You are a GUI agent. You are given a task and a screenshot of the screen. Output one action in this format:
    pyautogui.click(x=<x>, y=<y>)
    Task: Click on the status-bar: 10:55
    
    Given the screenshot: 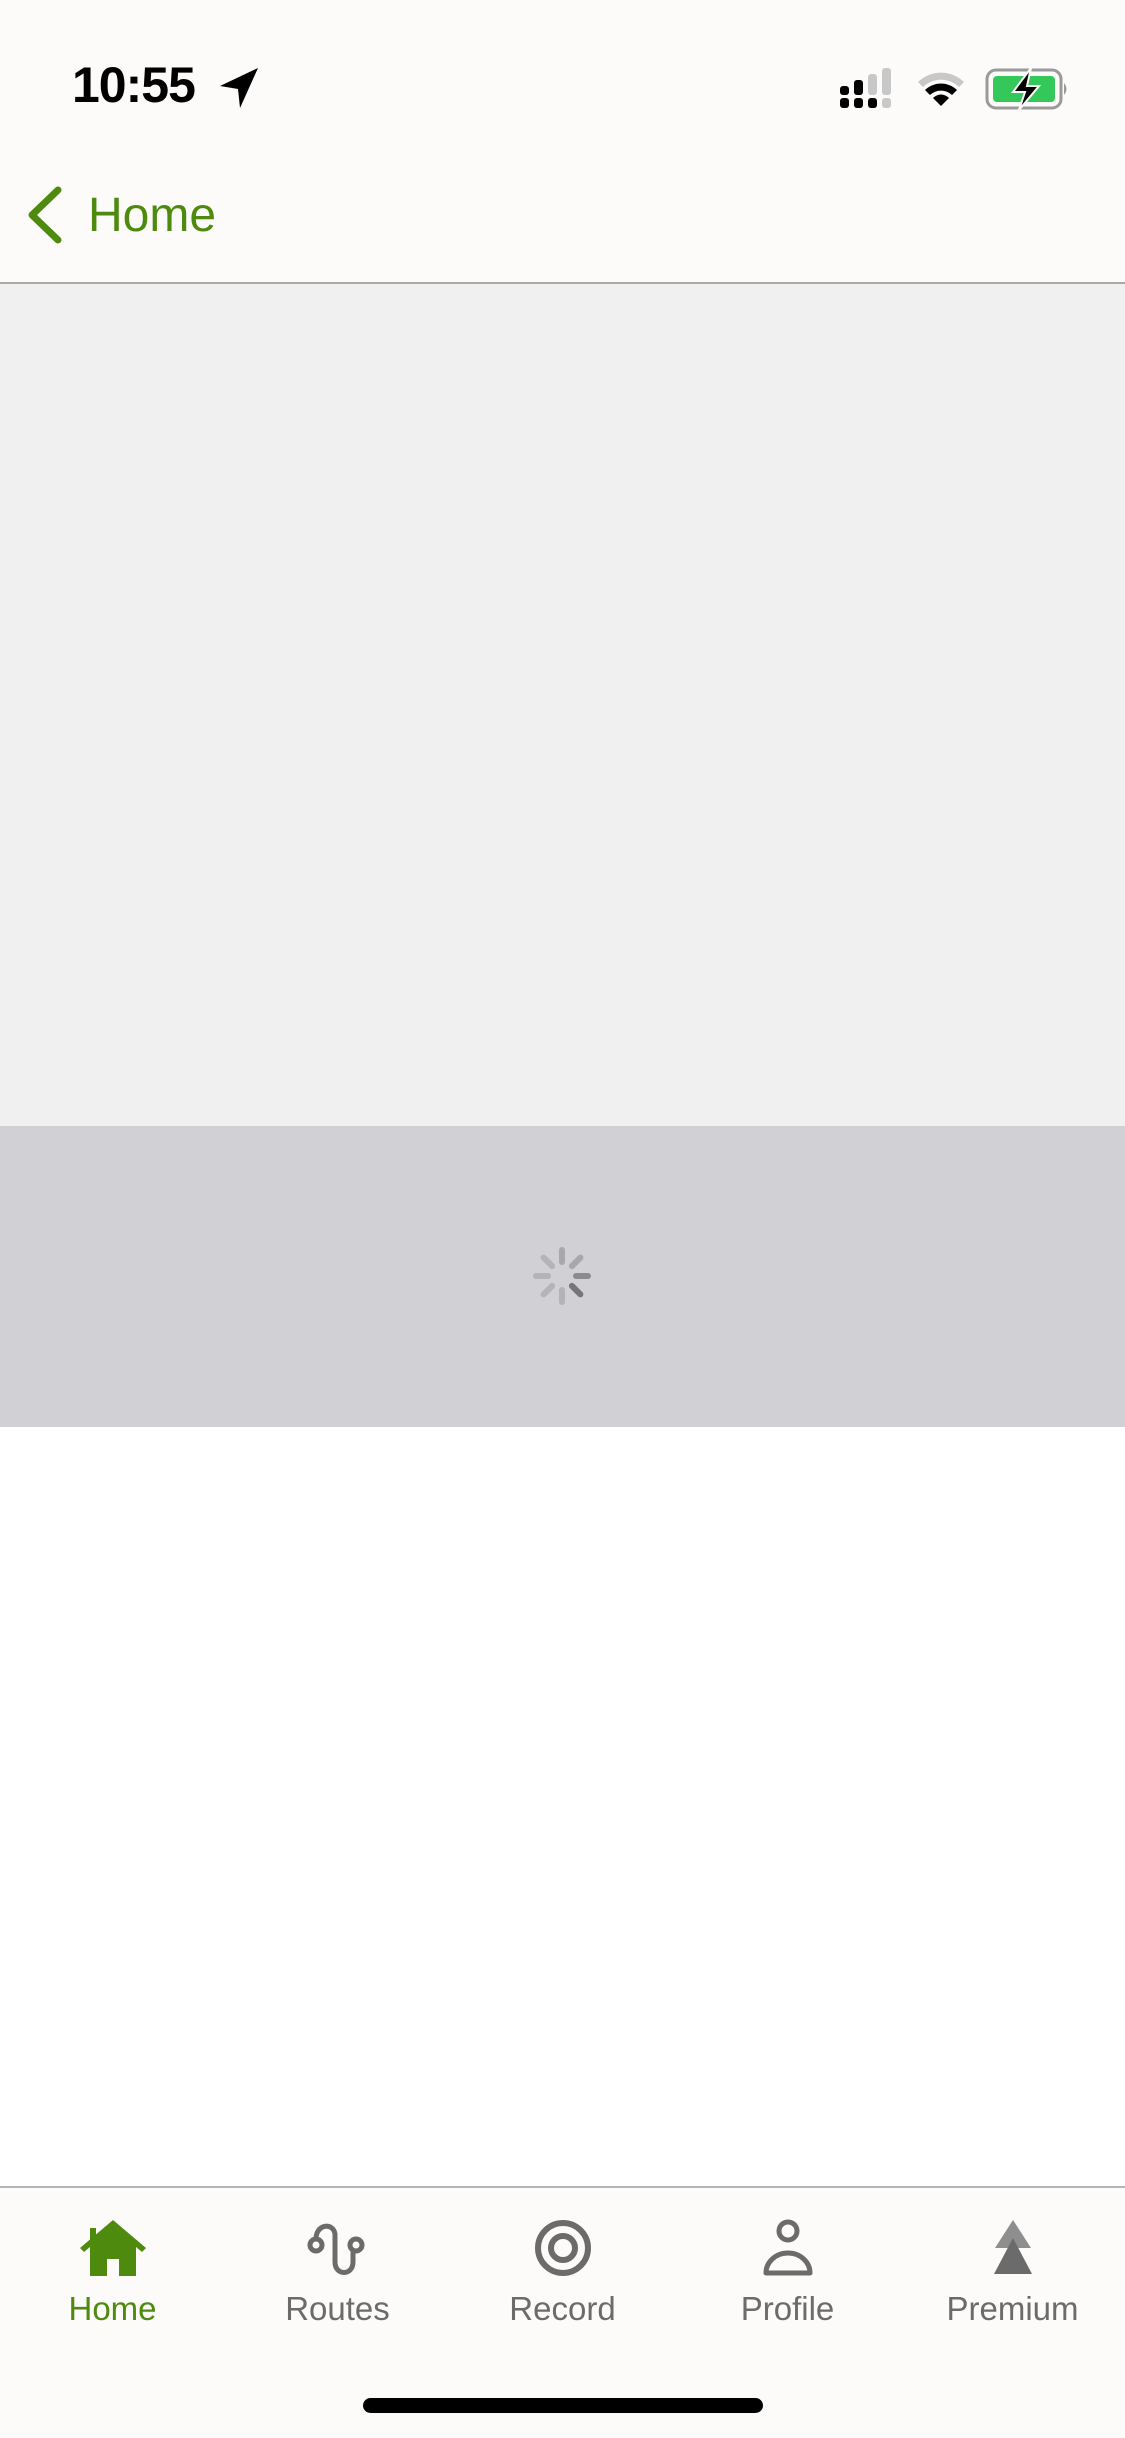 What is the action you would take?
    pyautogui.click(x=562, y=75)
    